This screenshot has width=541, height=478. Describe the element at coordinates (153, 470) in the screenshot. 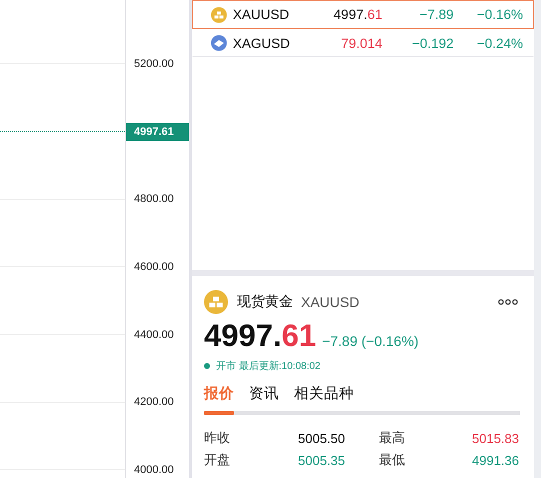

I see `axis-label: 4000.00` at that location.